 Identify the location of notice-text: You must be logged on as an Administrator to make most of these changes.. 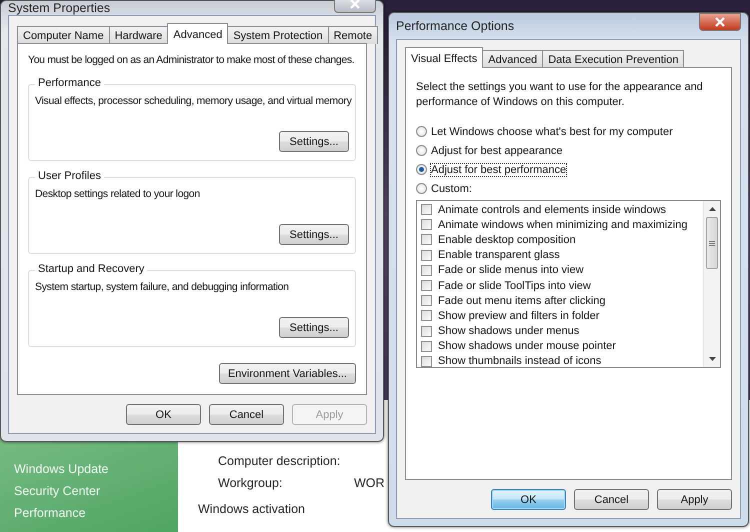
(191, 60).